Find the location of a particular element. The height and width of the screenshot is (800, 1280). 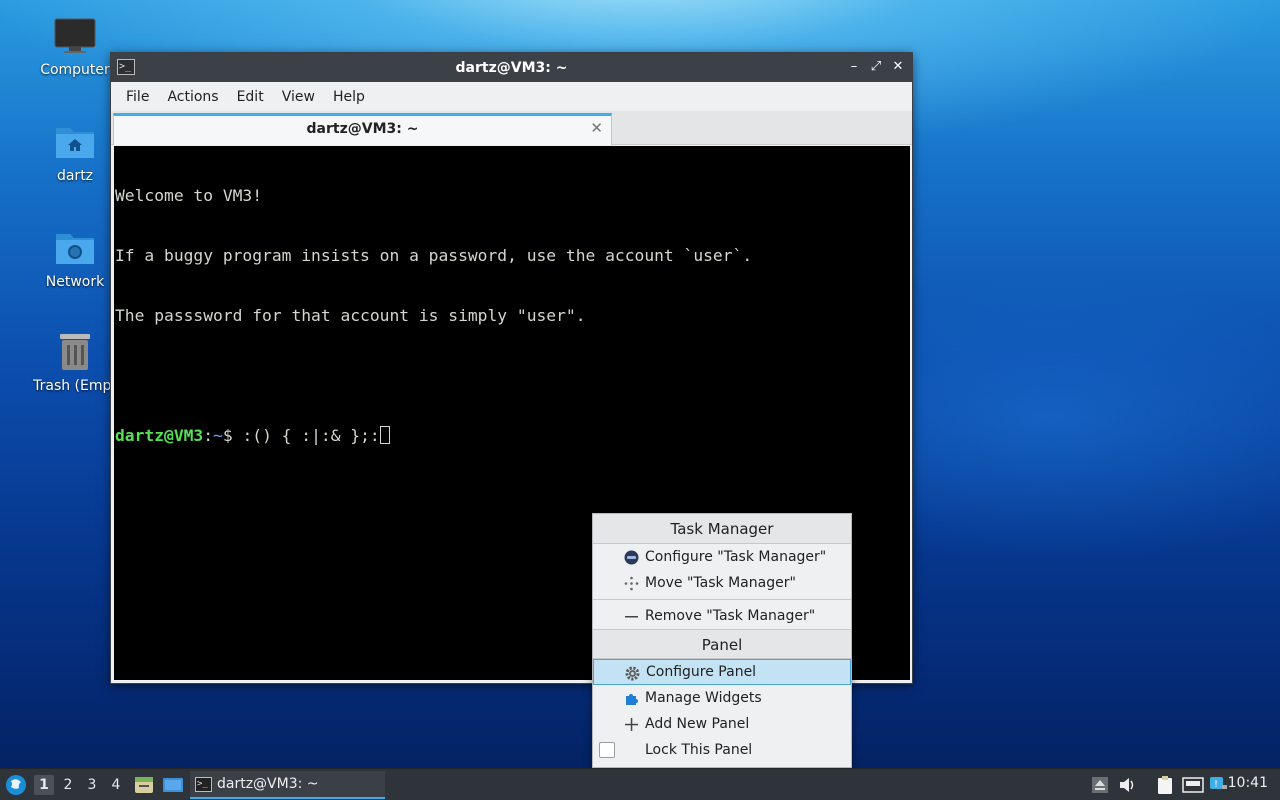

trash-icon is located at coordinates (75, 352).